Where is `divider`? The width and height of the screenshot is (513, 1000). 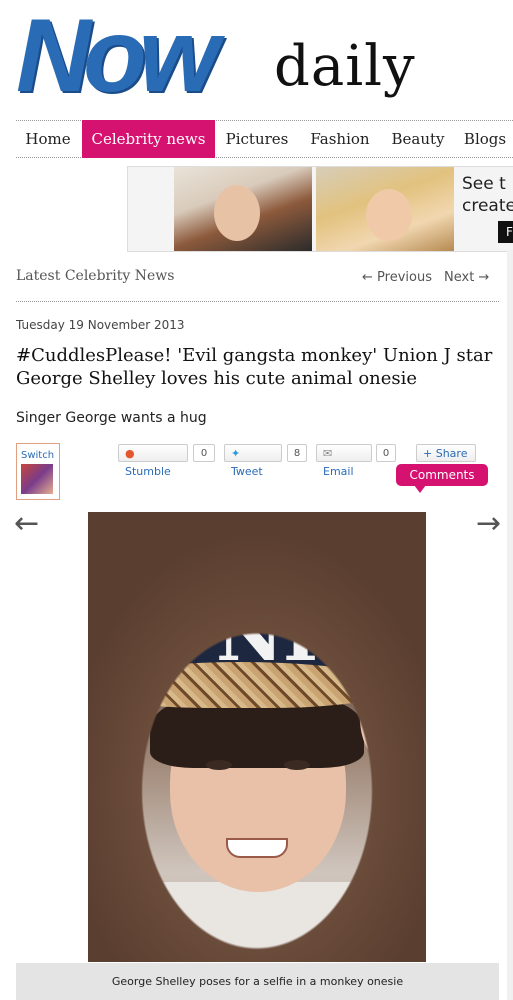 divider is located at coordinates (257, 301).